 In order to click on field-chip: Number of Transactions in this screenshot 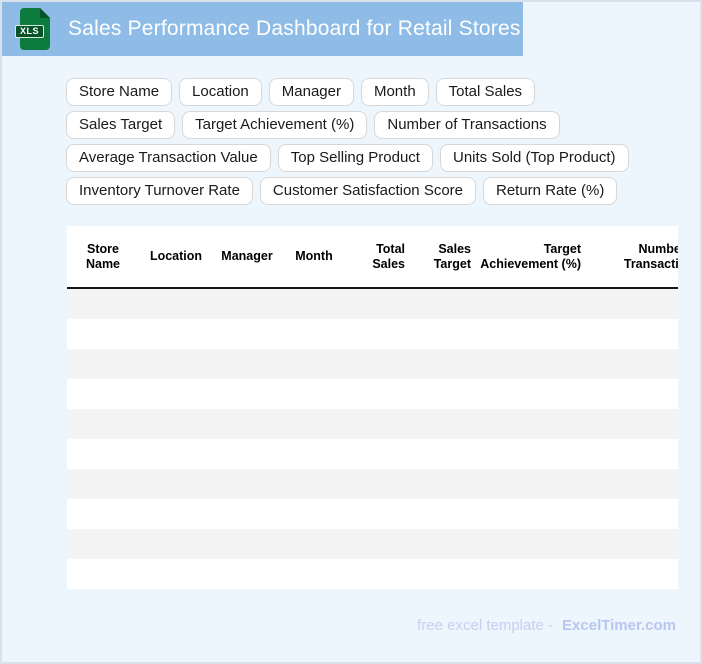, I will do `click(467, 125)`.